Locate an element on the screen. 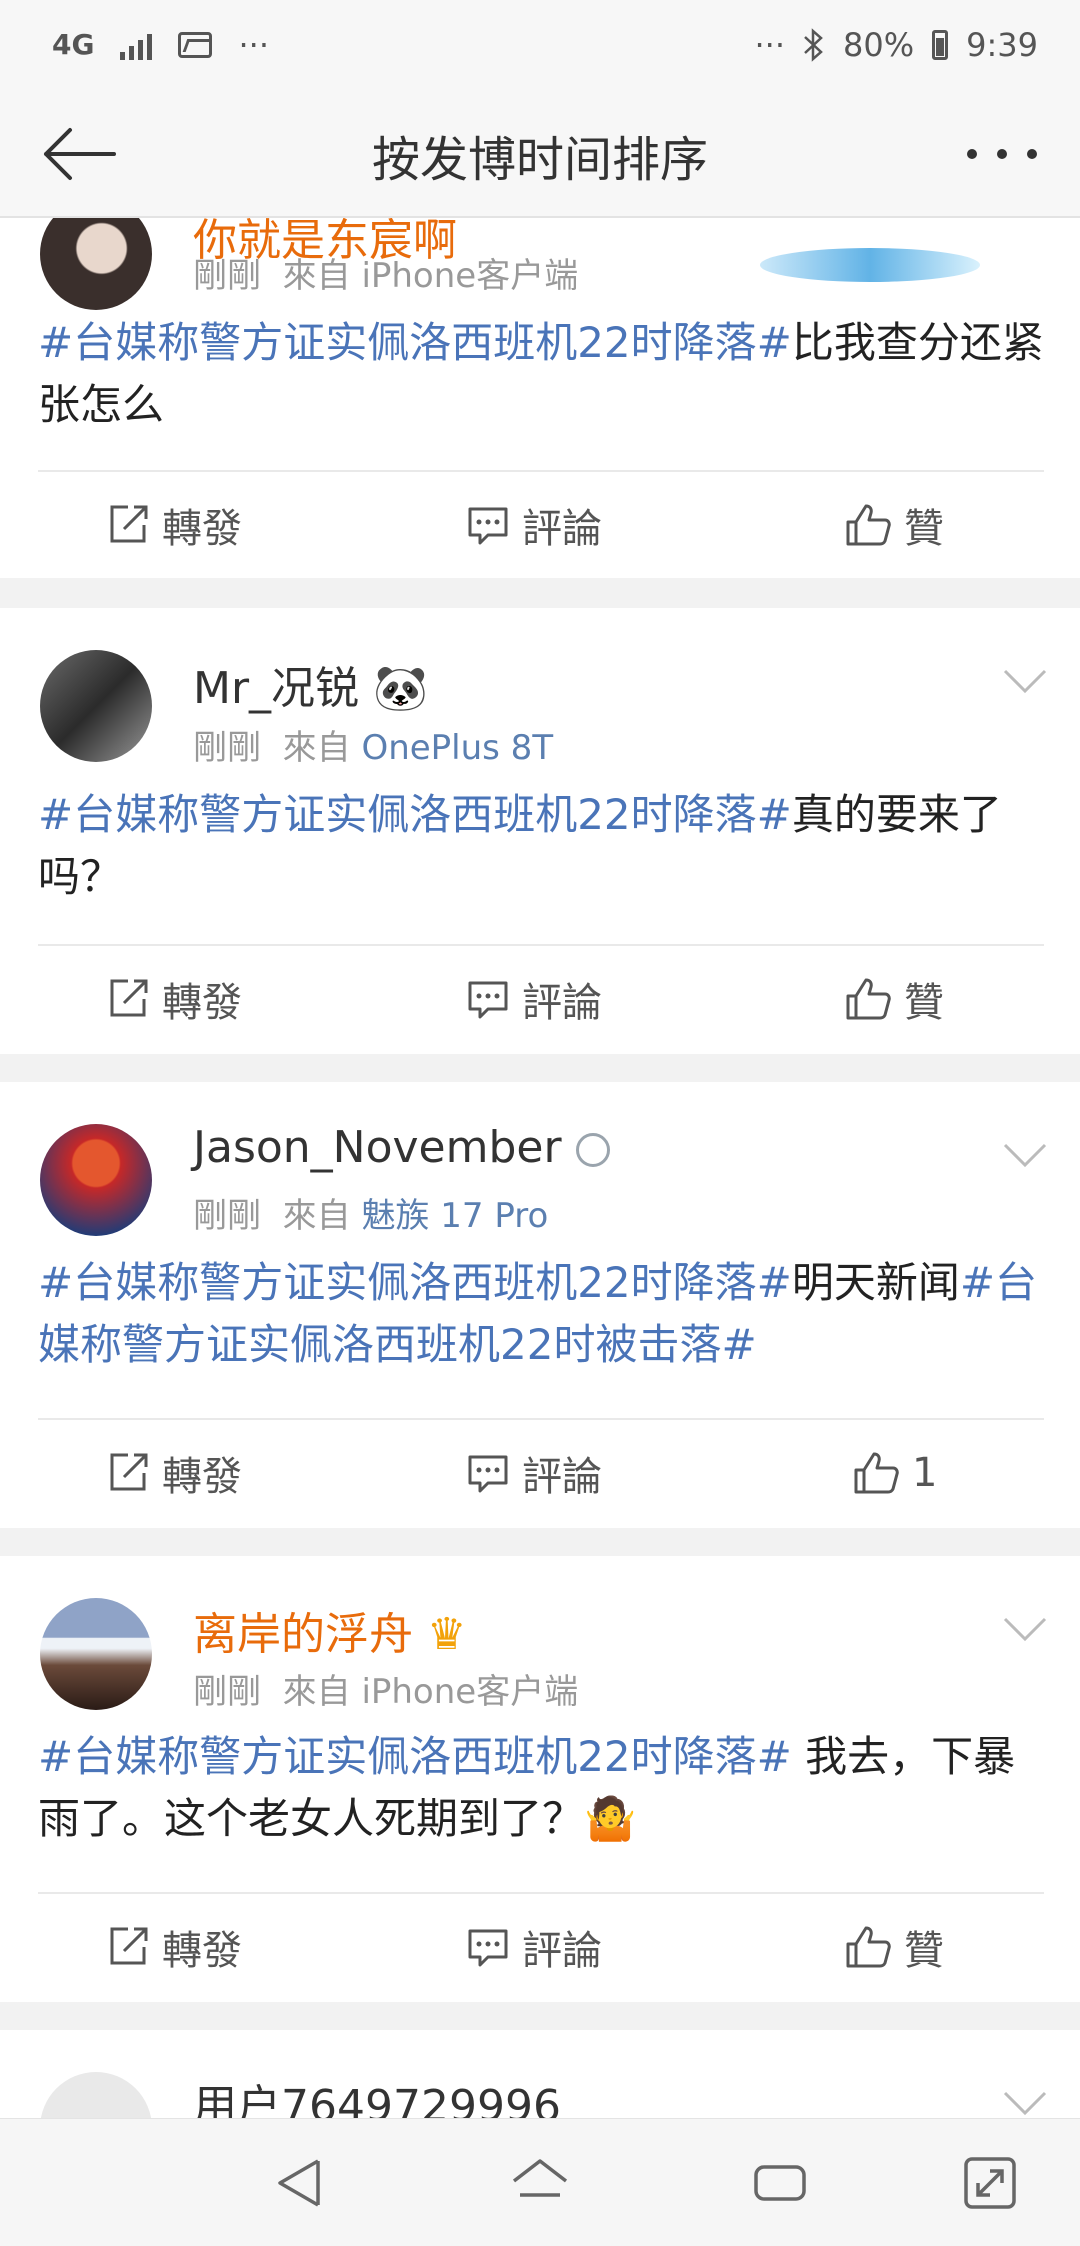 This screenshot has width=1080, height=2246. post-text: #台媒称警方证实佩洛西班机22时降落#真的要来了吗？ is located at coordinates (541, 846).